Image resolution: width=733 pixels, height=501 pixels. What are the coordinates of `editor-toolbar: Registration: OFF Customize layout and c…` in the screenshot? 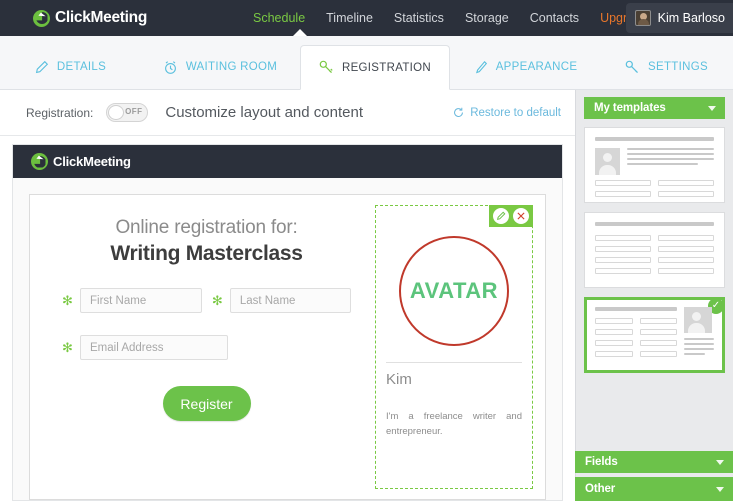 It's located at (287, 113).